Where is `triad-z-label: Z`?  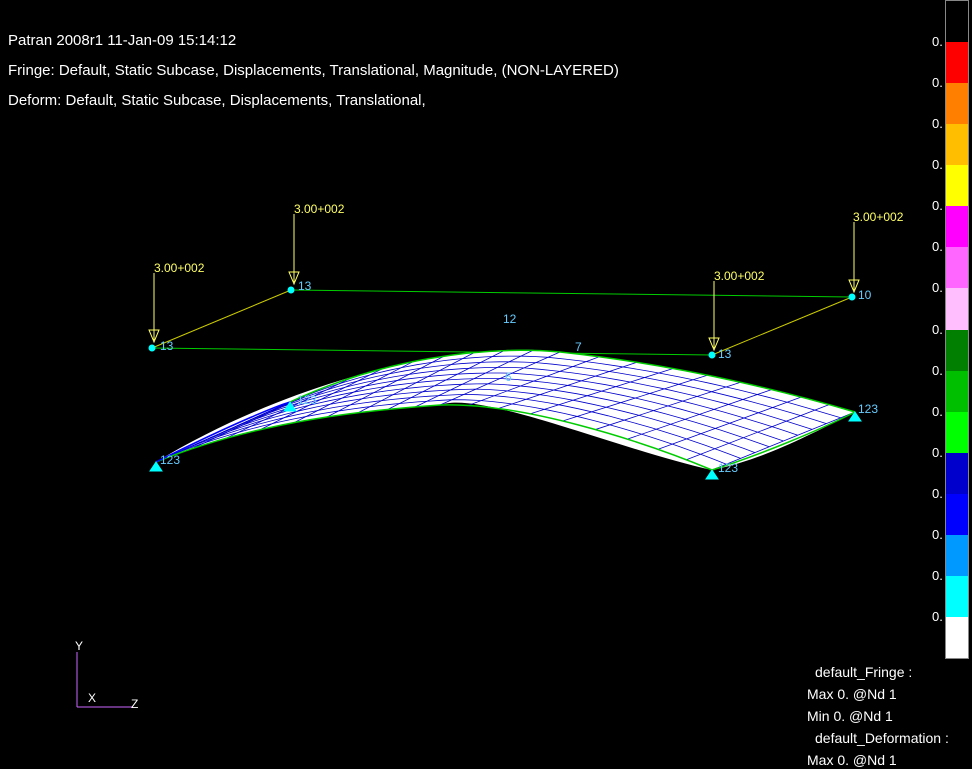 triad-z-label: Z is located at coordinates (134, 704).